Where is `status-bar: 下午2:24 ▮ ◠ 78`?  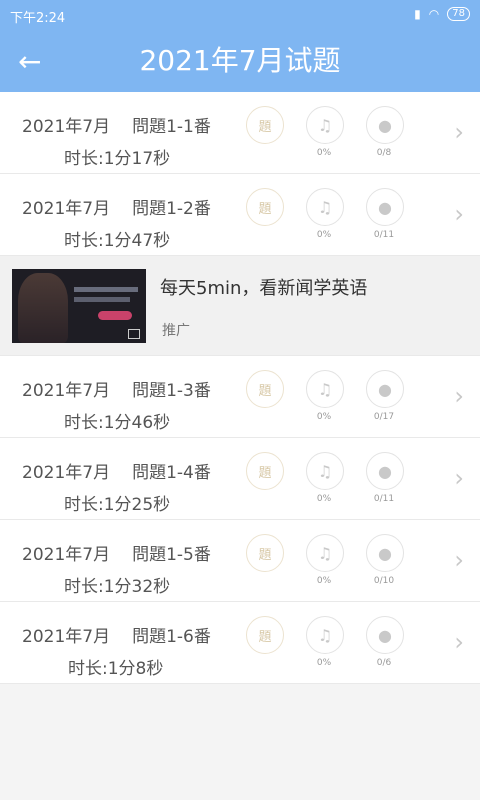 status-bar: 下午2:24 ▮ ◠ 78 is located at coordinates (240, 16).